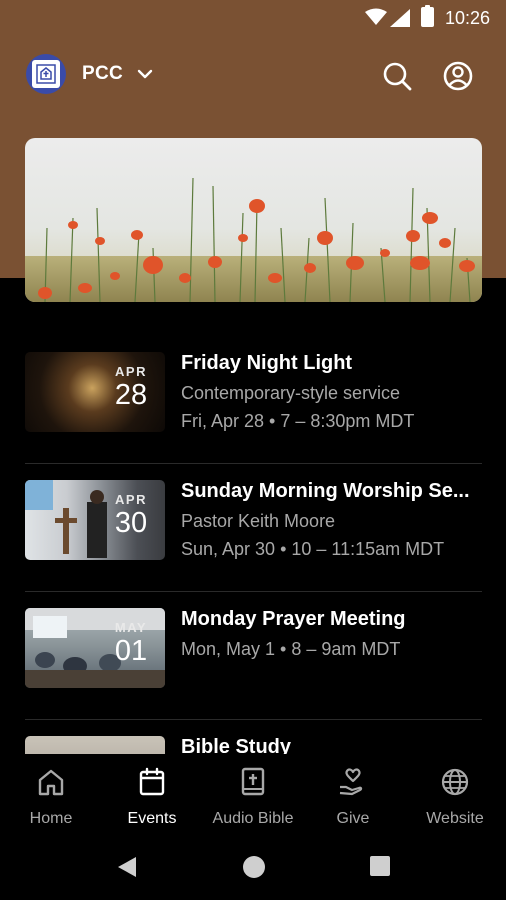 The height and width of the screenshot is (900, 506). Describe the element at coordinates (400, 18) in the screenshot. I see `signal-icon` at that location.